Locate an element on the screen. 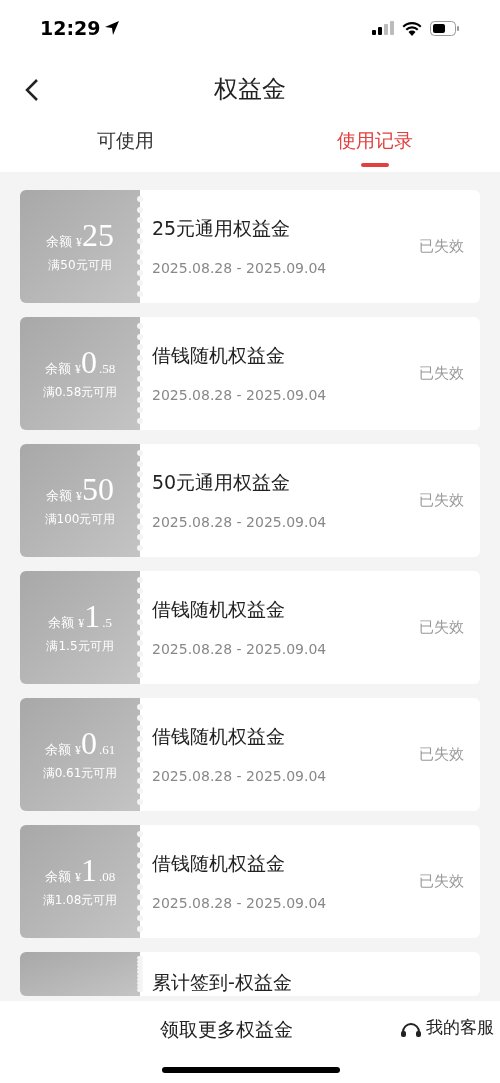  amount-integer: 50 is located at coordinates (98, 489).